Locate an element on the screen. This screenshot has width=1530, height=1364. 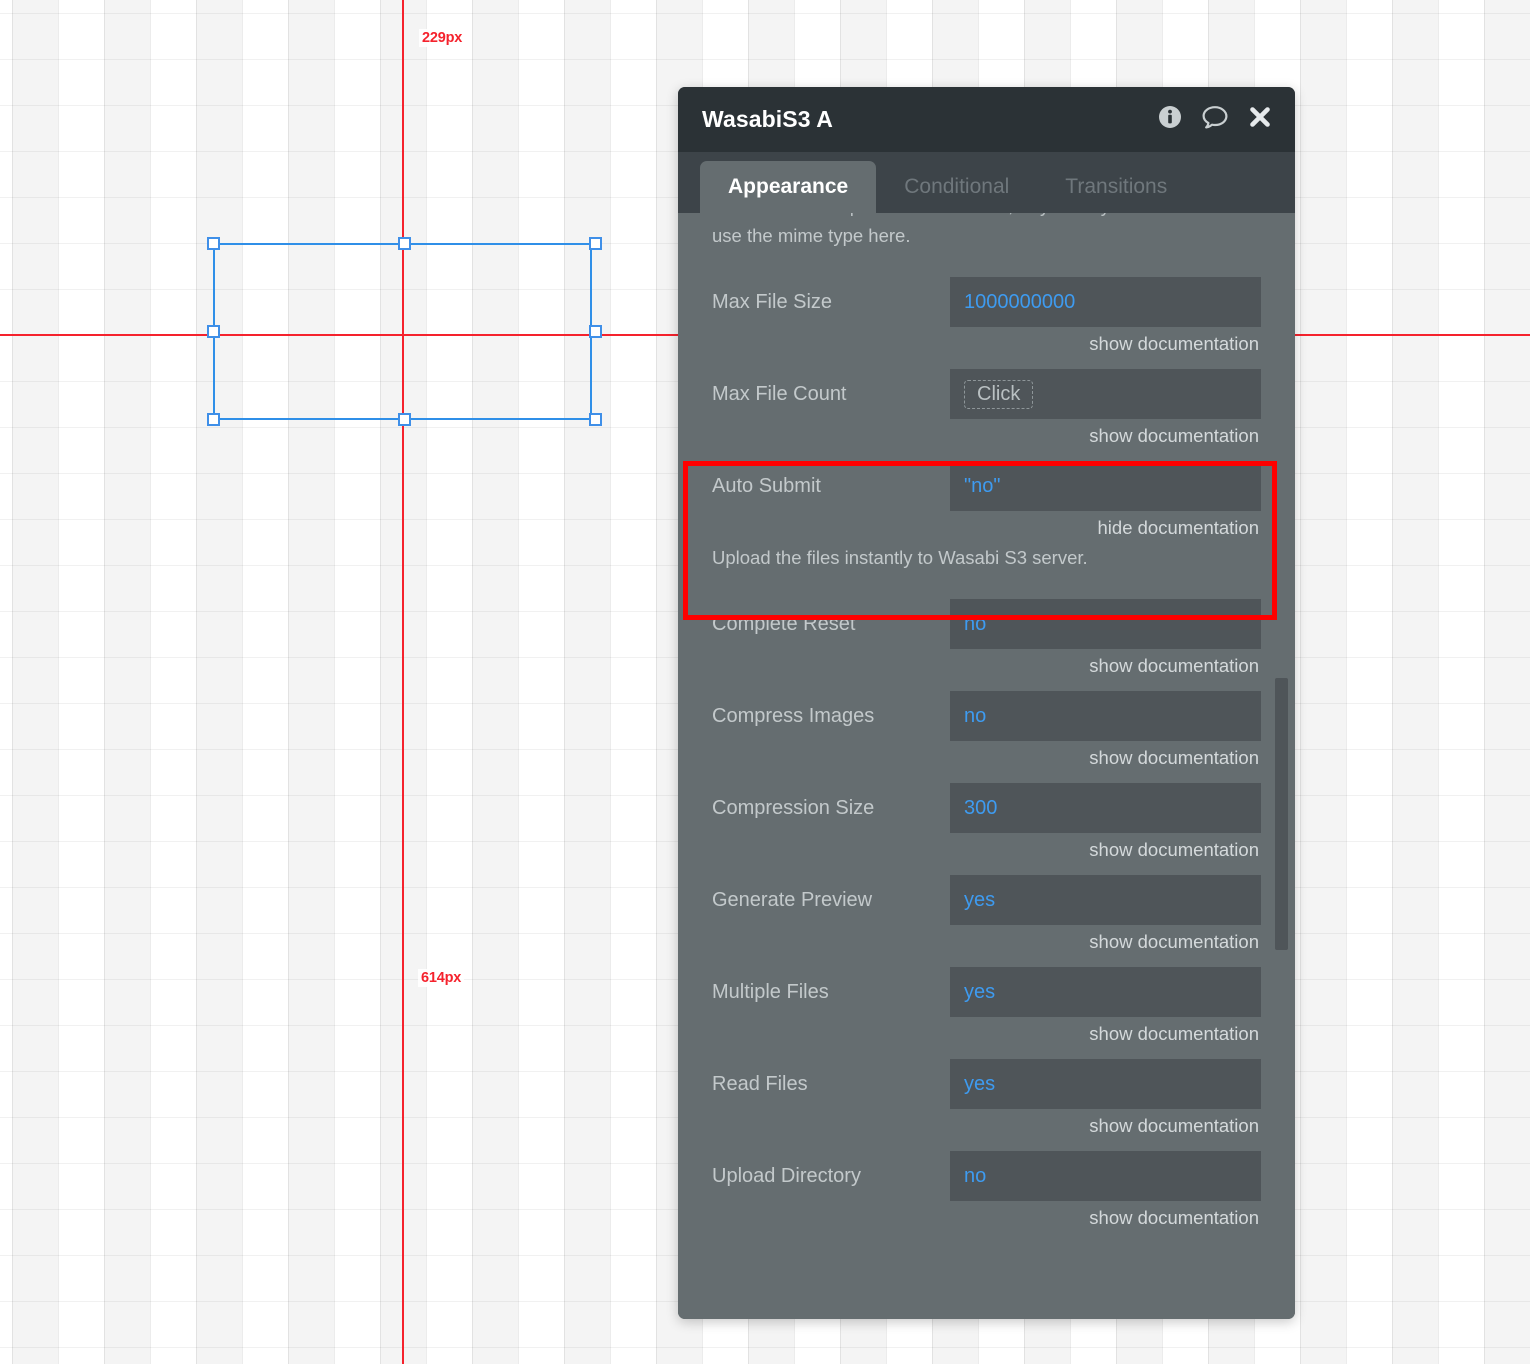
tab-conditional: Conditional is located at coordinates (956, 187).